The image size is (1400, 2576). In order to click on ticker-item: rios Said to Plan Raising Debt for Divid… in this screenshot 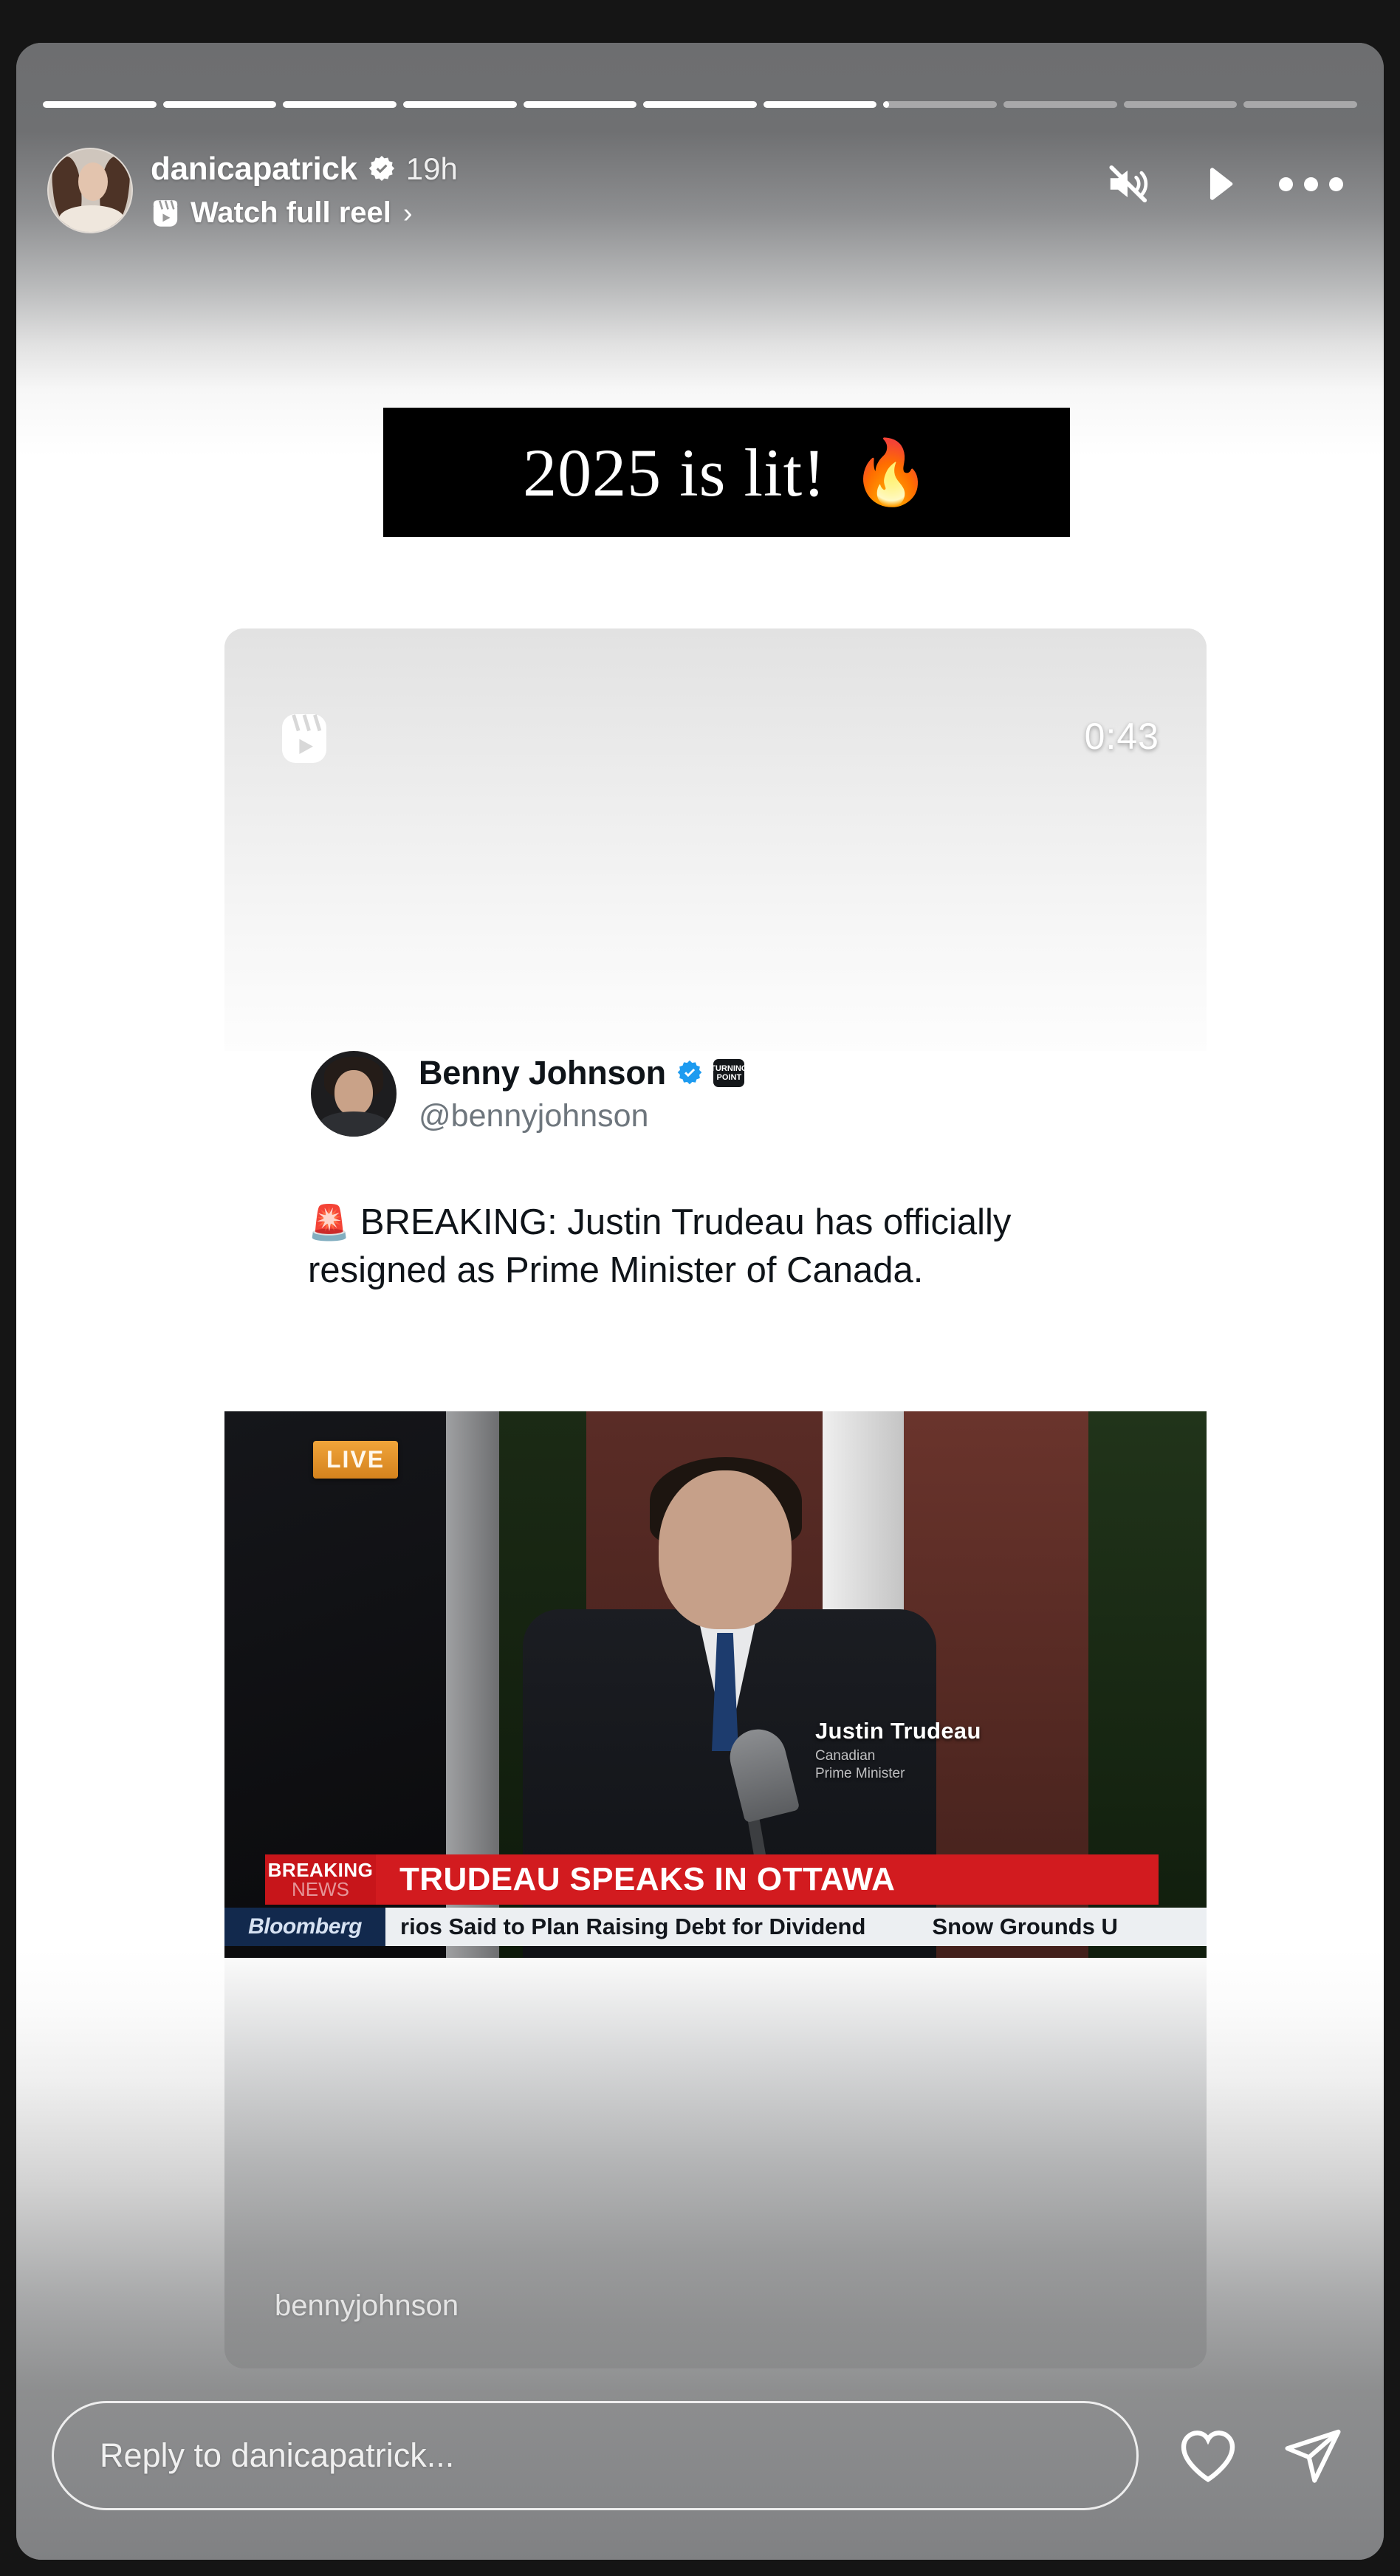, I will do `click(633, 1926)`.